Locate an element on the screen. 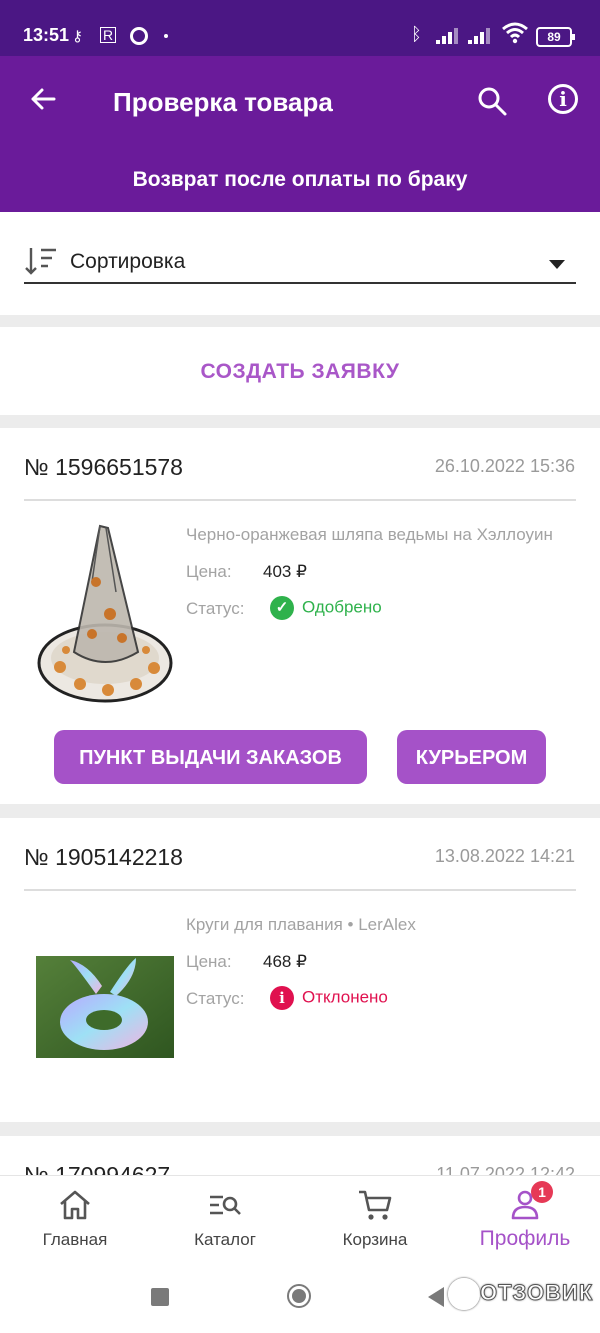 Image resolution: width=600 pixels, height=1333 pixels. system-nav-bar: ОТЗОВИК is located at coordinates (300, 1296).